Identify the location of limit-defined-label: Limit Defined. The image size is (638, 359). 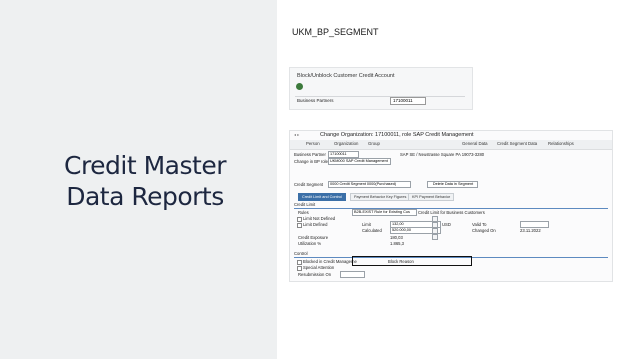
(315, 224).